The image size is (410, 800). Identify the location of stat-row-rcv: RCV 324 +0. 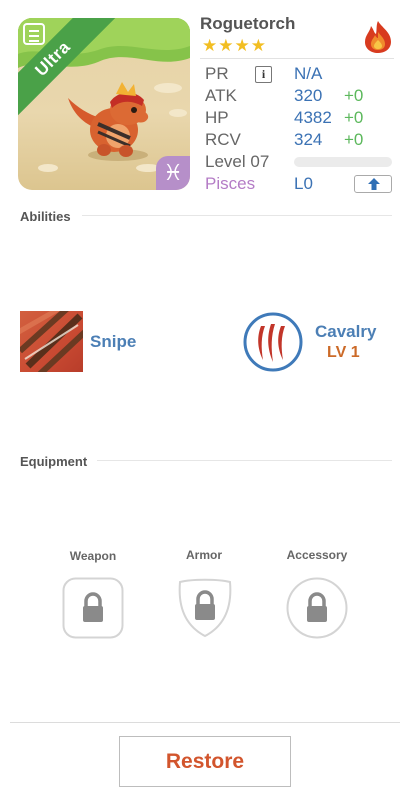
(297, 140).